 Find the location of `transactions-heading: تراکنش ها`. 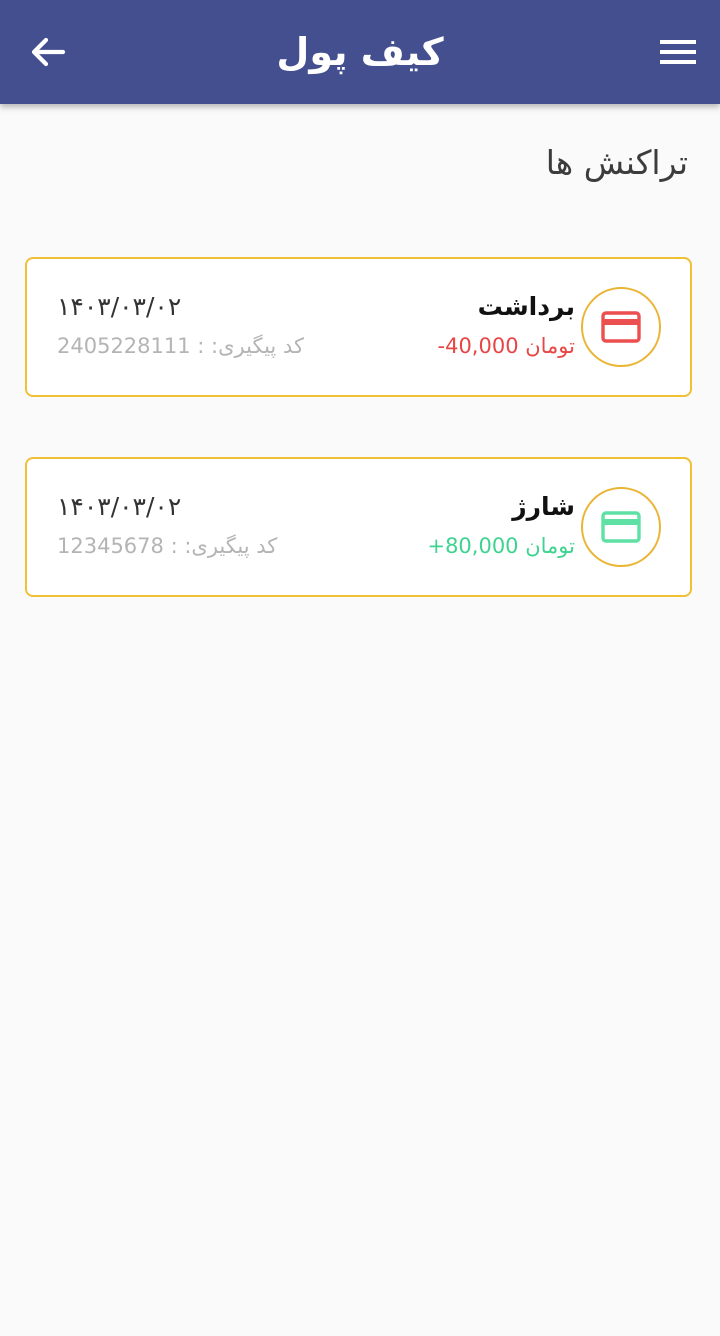

transactions-heading: تراکنش ها is located at coordinates (616, 162).